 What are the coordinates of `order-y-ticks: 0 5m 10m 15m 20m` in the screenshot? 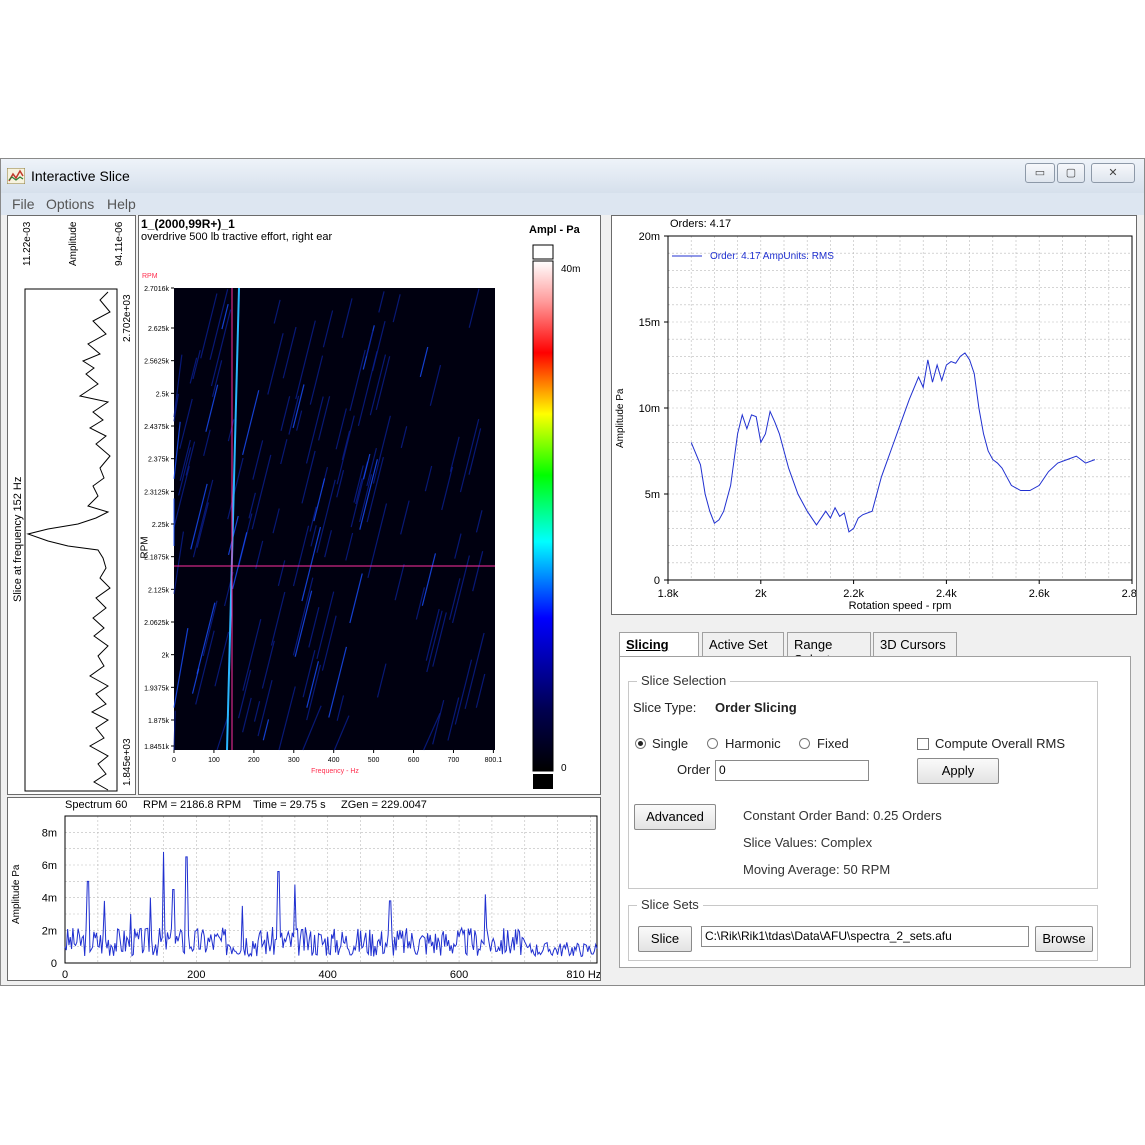 It's located at (653, 409).